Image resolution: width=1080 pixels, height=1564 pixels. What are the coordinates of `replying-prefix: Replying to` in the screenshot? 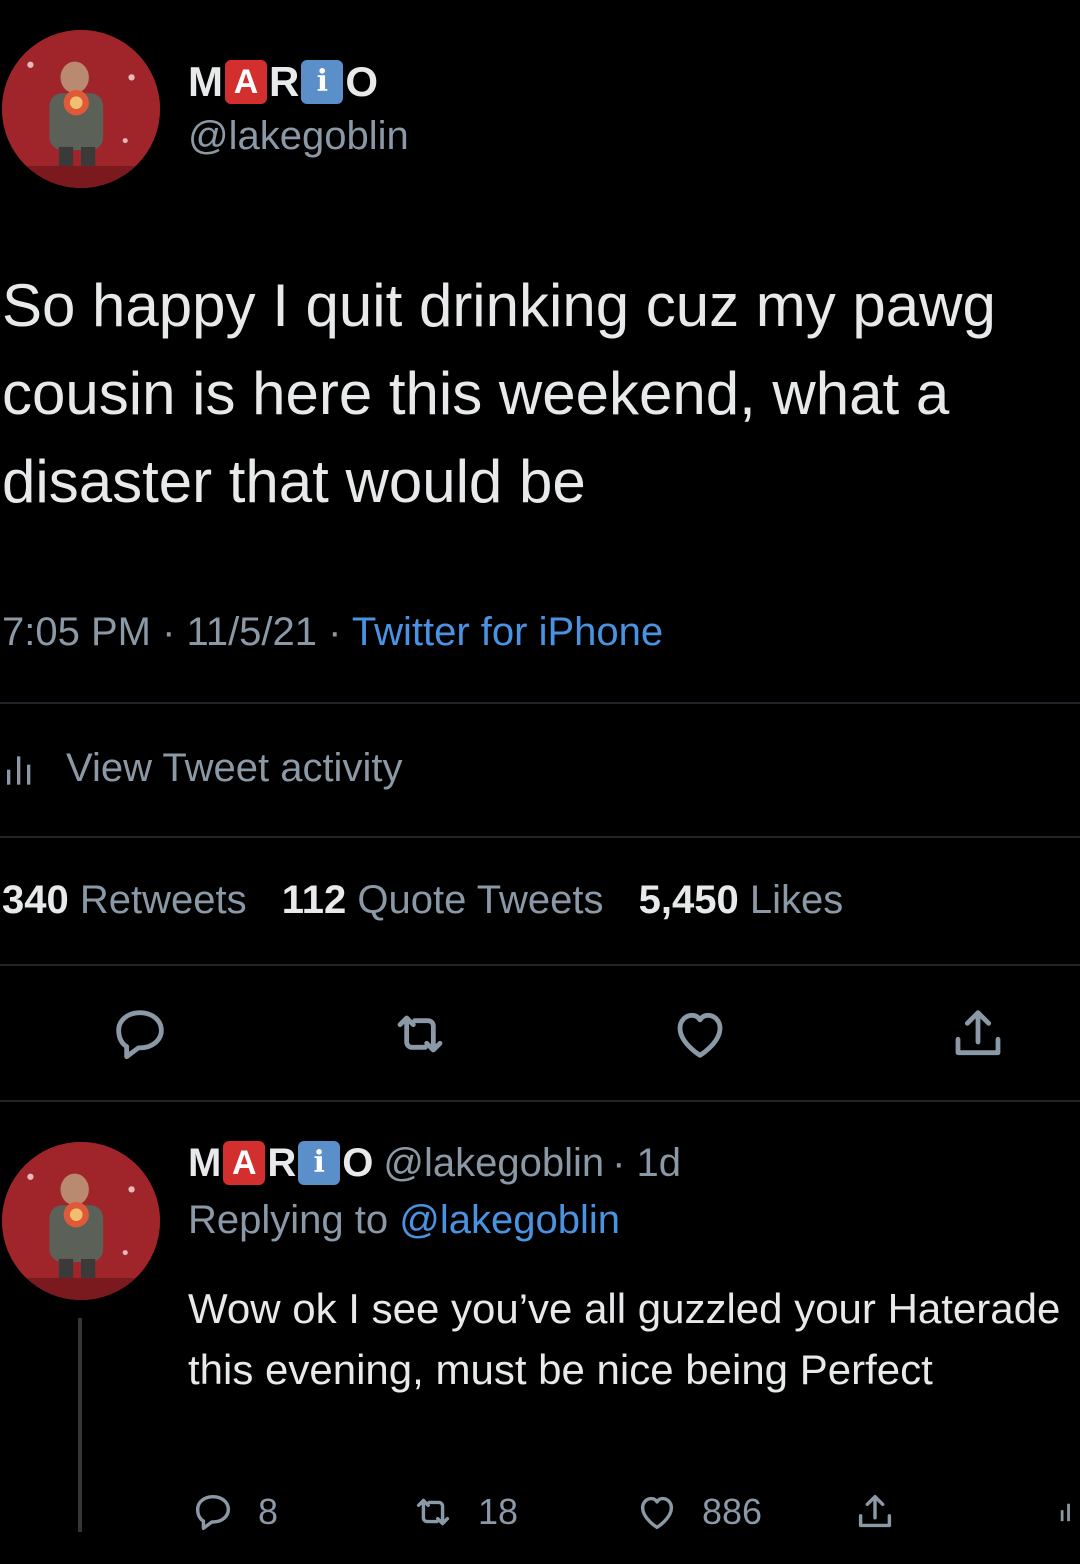 It's located at (288, 1220).